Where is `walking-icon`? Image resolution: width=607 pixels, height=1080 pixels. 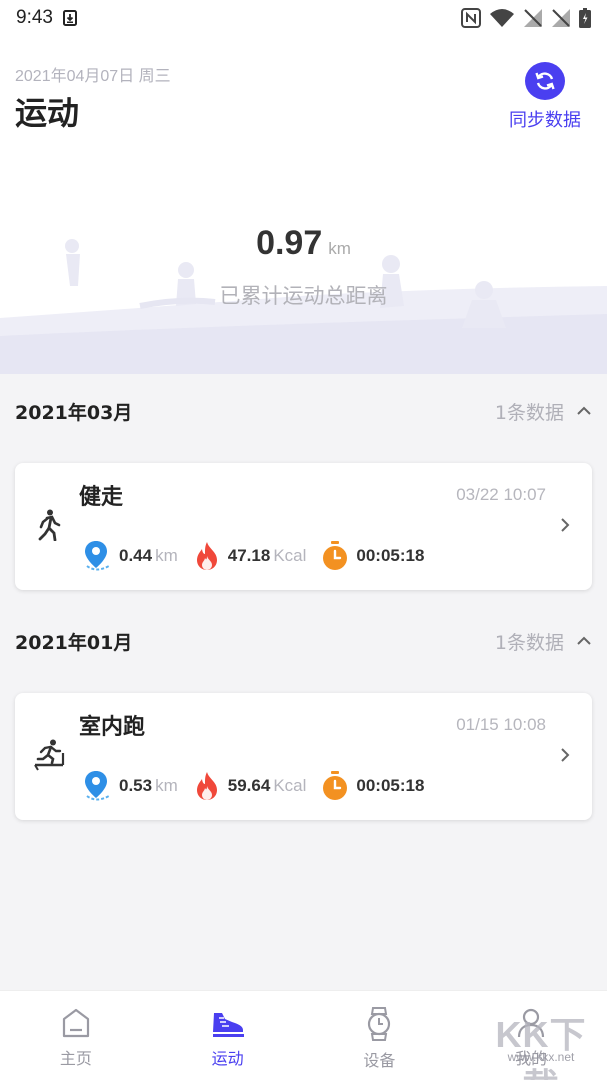
walking-icon is located at coordinates (49, 527).